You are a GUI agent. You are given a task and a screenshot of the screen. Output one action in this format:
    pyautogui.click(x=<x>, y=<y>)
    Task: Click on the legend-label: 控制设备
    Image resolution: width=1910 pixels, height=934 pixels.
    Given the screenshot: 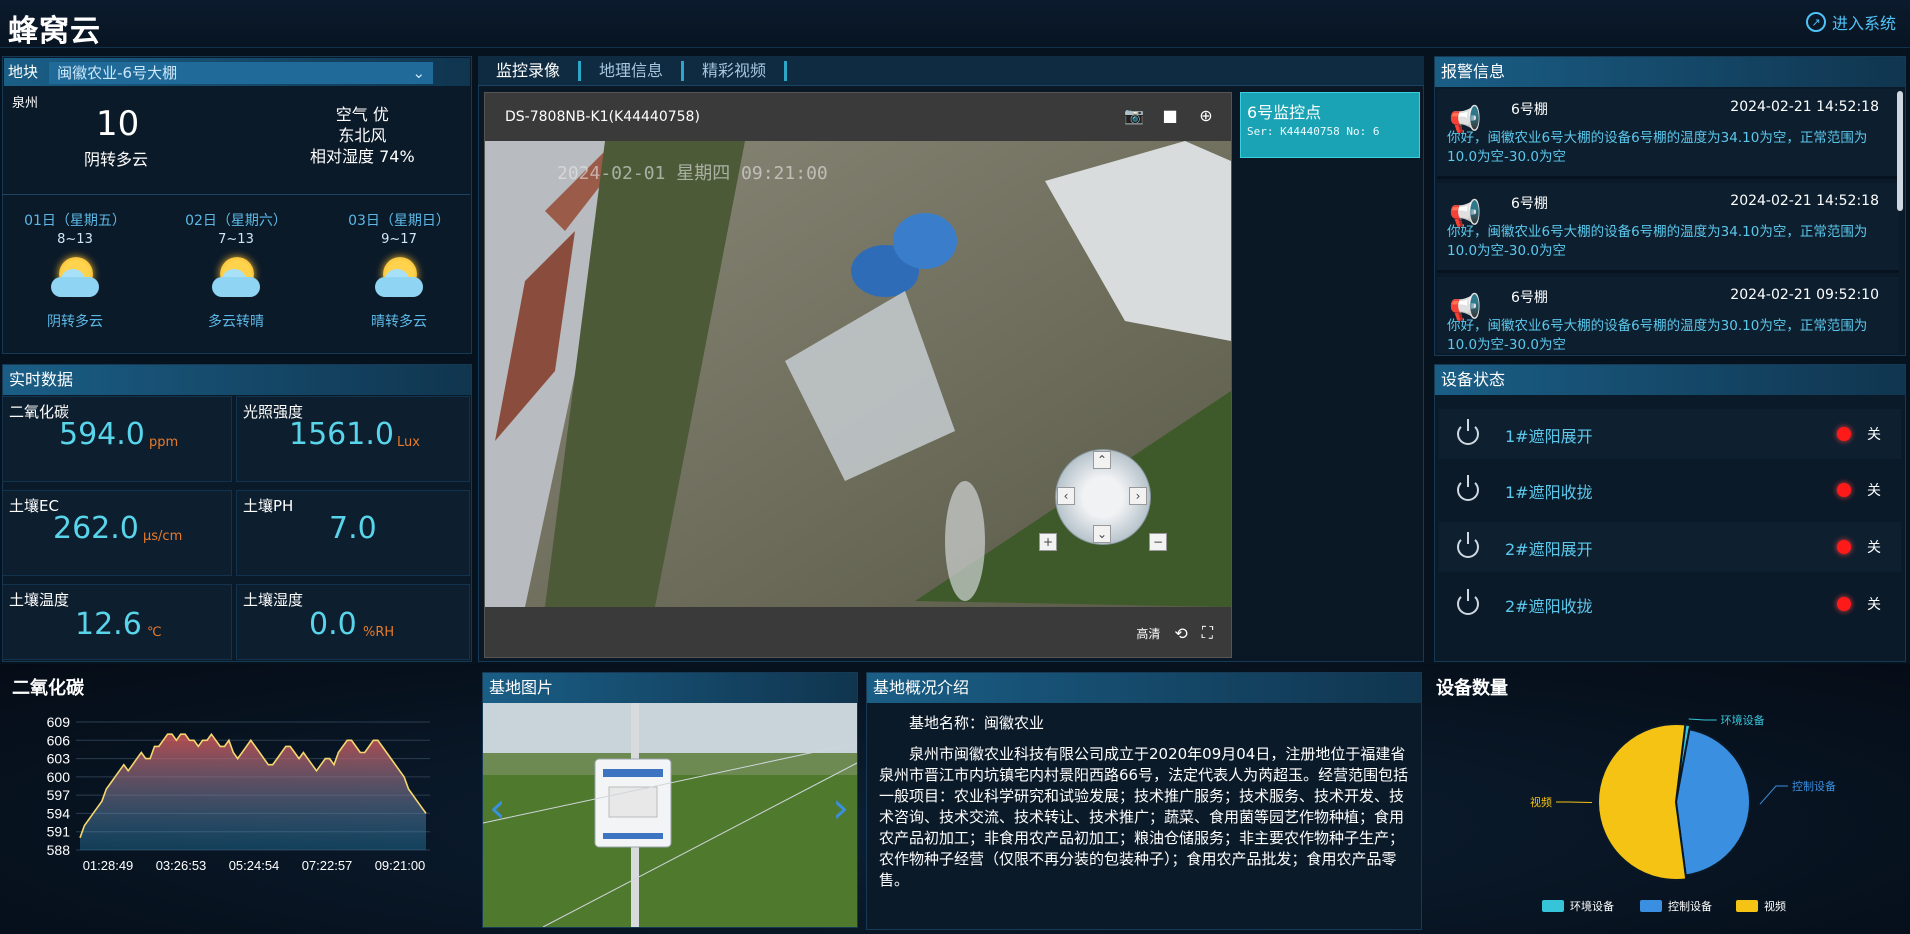 What is the action you would take?
    pyautogui.click(x=1690, y=906)
    